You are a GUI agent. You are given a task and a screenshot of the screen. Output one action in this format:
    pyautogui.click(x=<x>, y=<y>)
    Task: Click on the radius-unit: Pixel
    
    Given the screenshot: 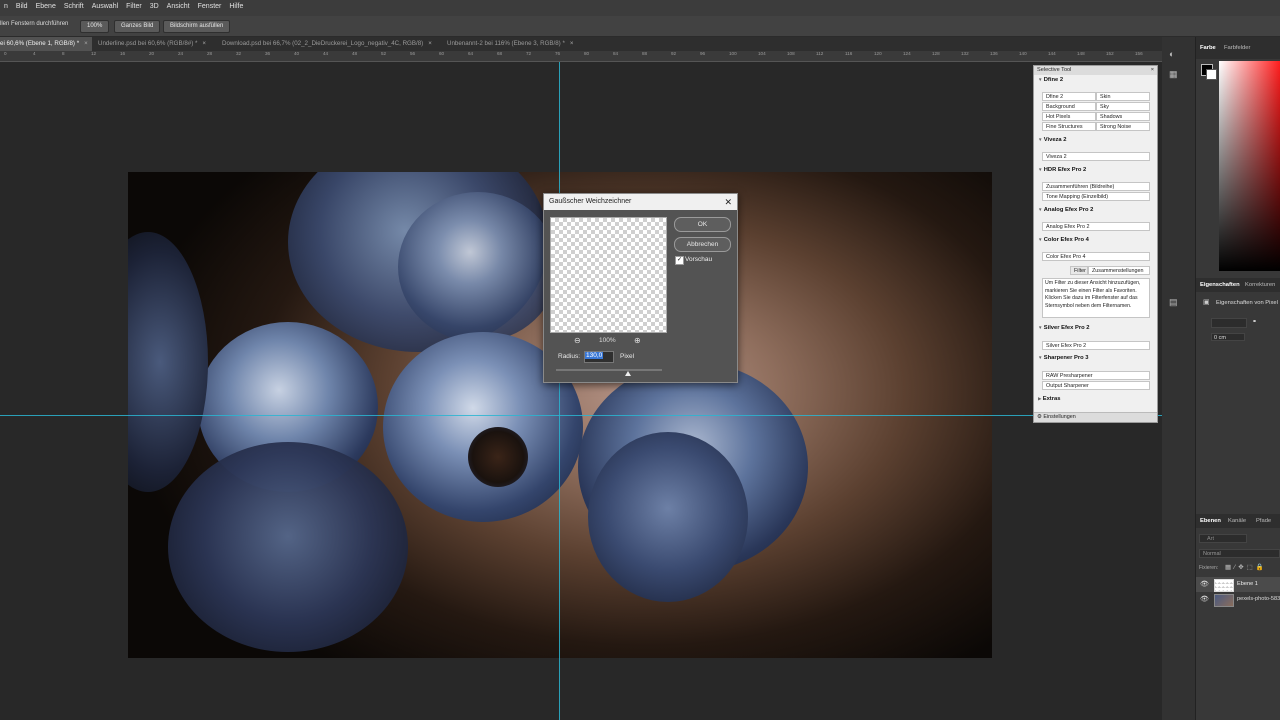 What is the action you would take?
    pyautogui.click(x=627, y=356)
    